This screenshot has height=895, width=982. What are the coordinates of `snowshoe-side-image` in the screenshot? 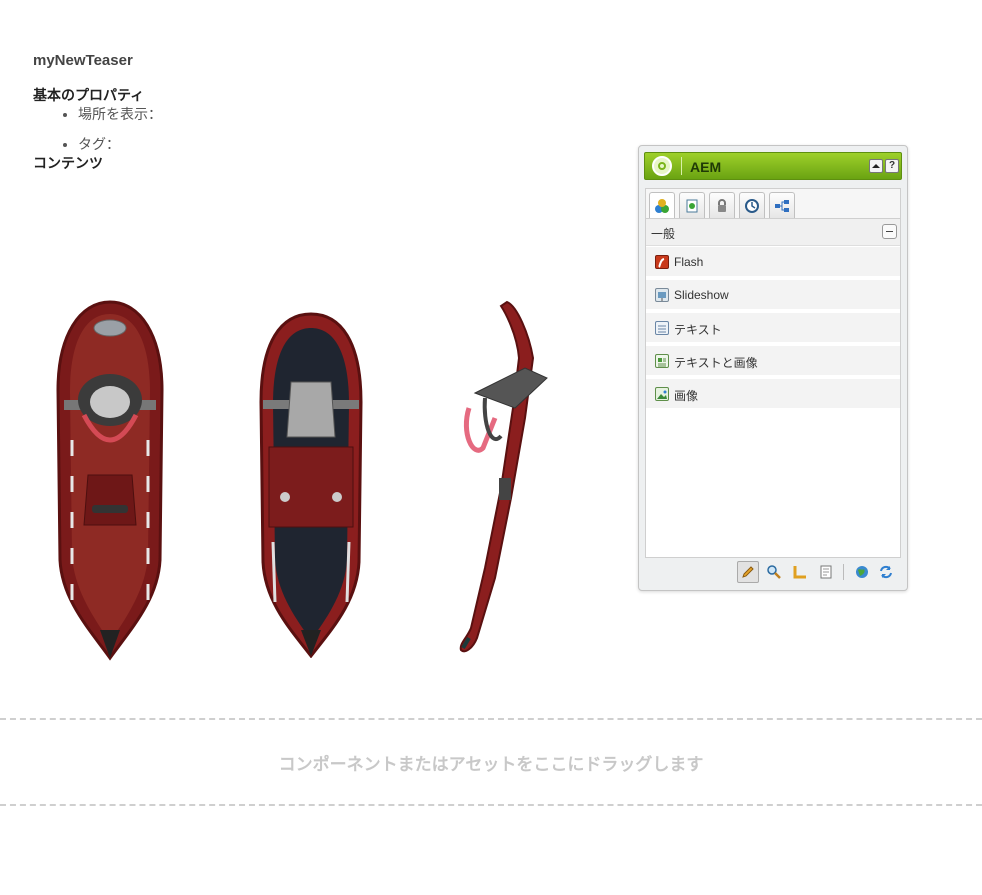 It's located at (510, 478).